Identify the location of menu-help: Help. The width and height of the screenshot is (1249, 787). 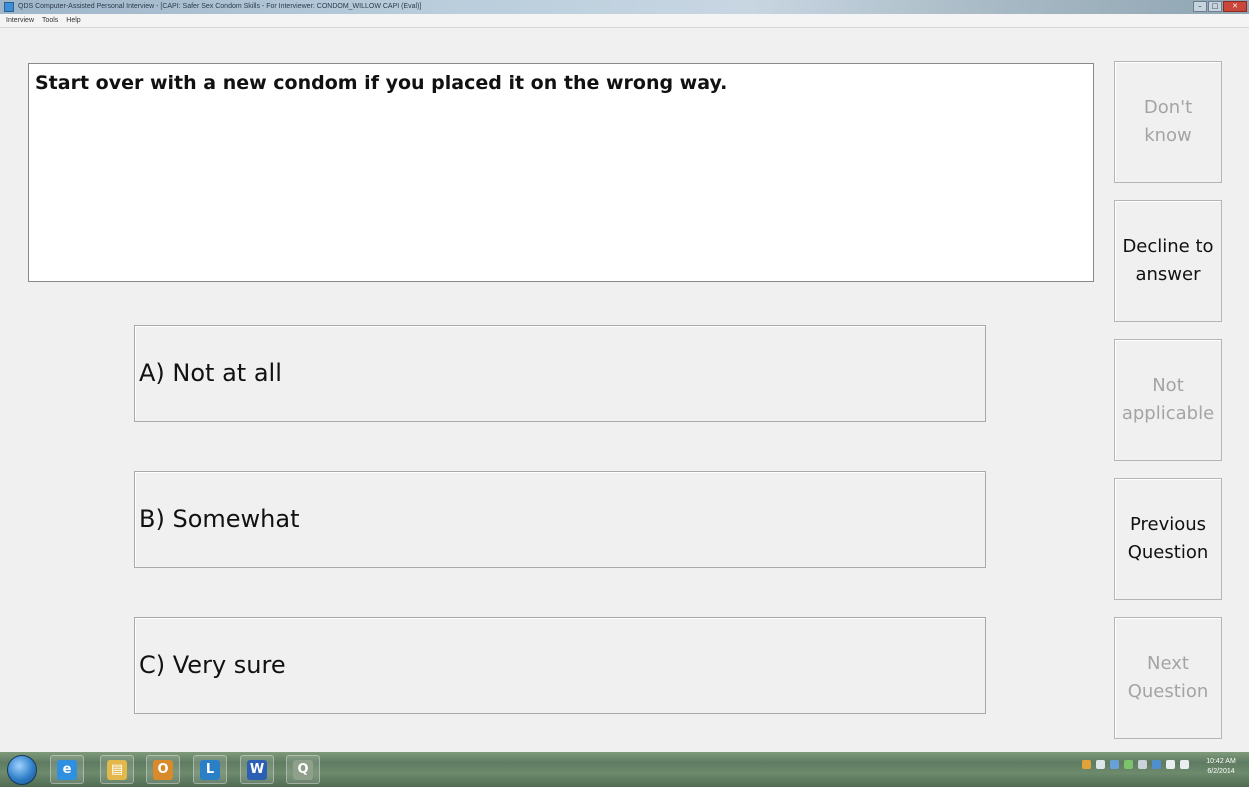
(73, 20).